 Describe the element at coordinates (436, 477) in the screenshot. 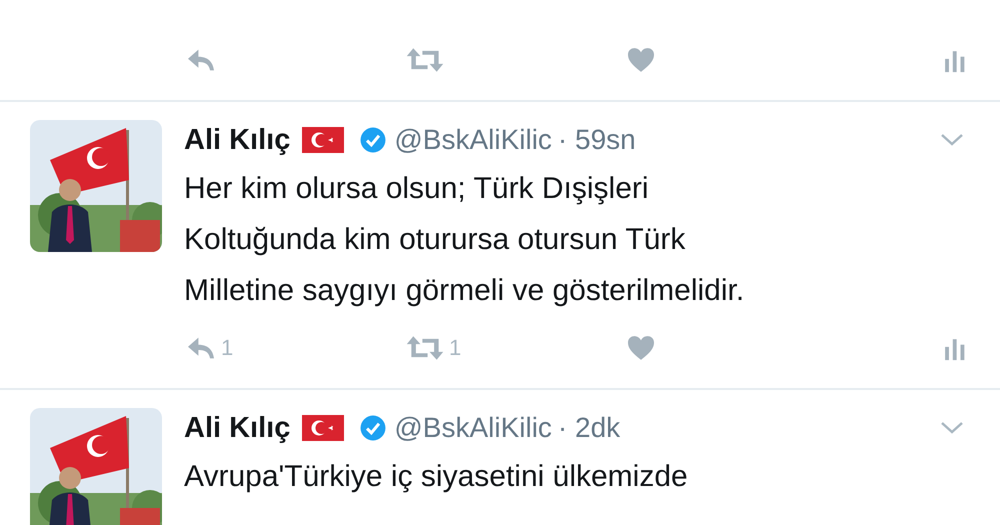

I see `tweet-text: Avrupa'Türkiye iç siyasetini ülkemizde` at that location.